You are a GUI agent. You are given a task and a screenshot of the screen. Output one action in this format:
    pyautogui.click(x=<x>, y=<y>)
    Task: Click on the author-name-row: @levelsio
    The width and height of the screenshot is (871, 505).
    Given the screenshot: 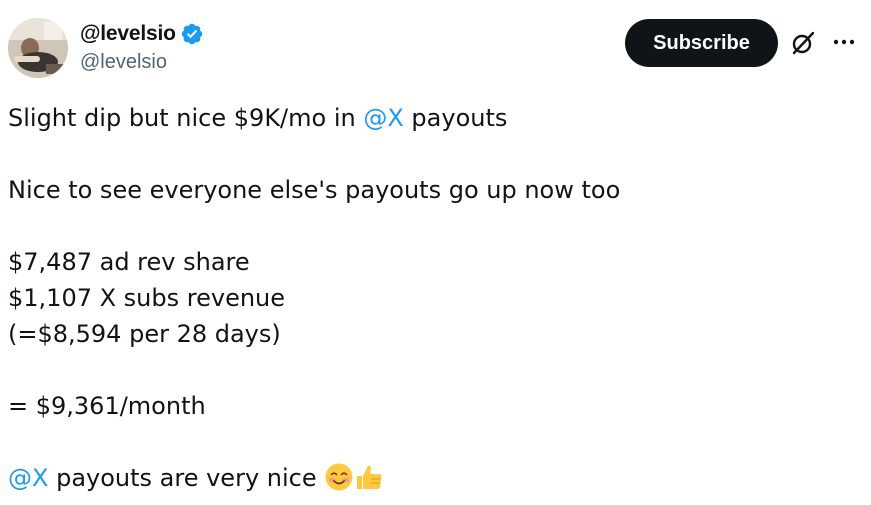 What is the action you would take?
    pyautogui.click(x=142, y=34)
    